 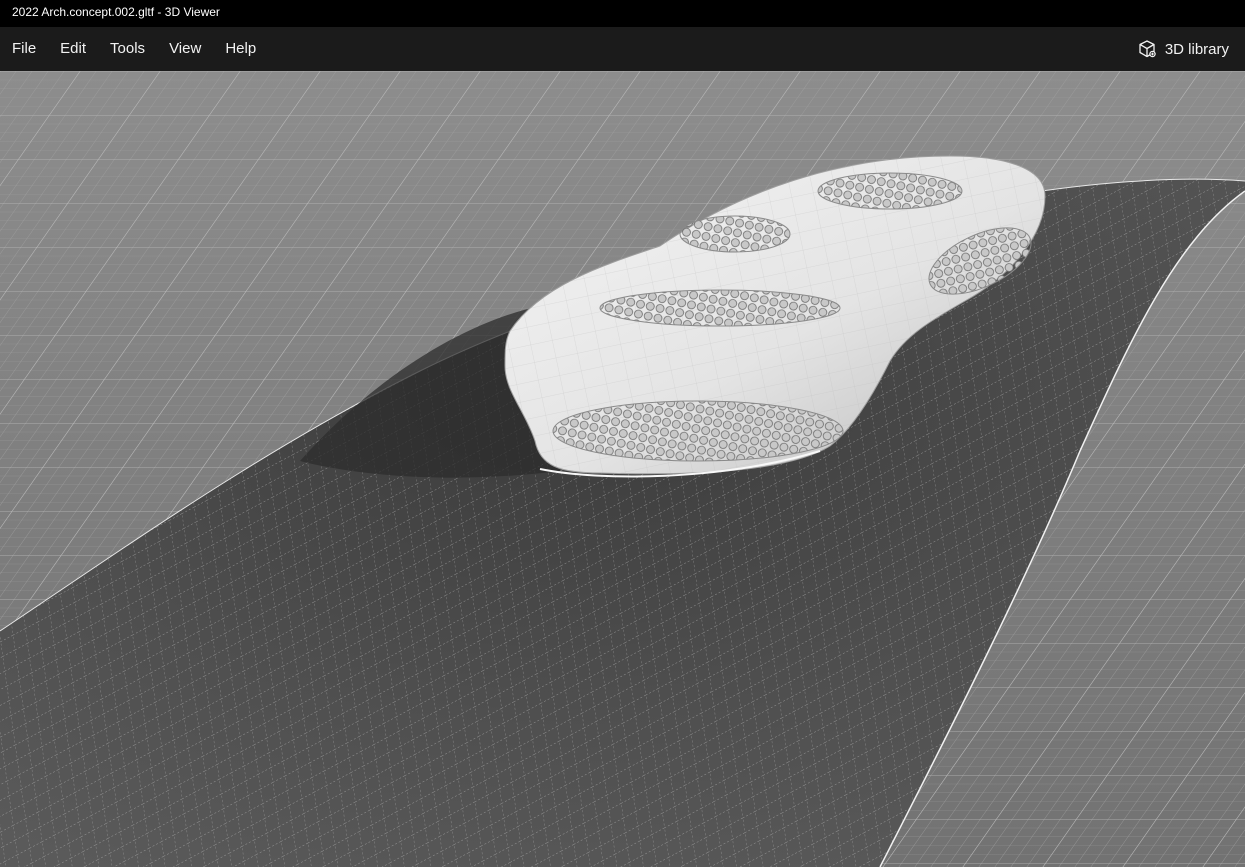 I want to click on window-titlebar: 2022 Arch.concept.002.gltf - 3D Viewer, so click(x=622, y=13).